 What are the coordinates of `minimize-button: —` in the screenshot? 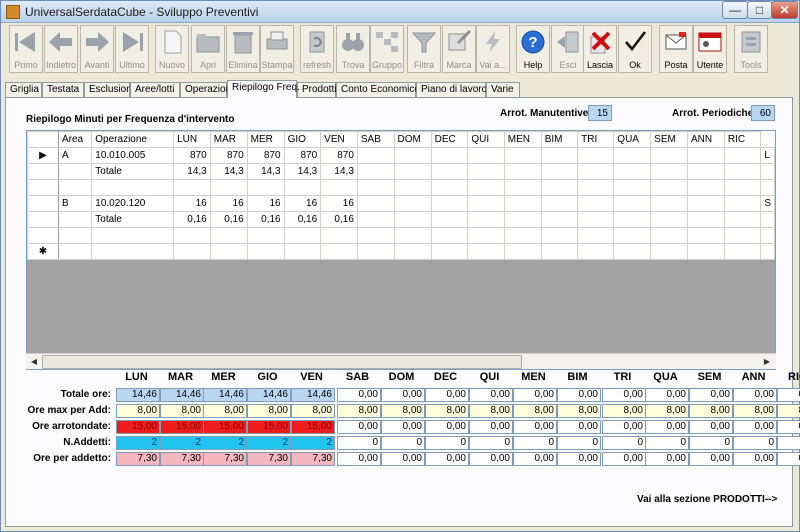 It's located at (735, 10).